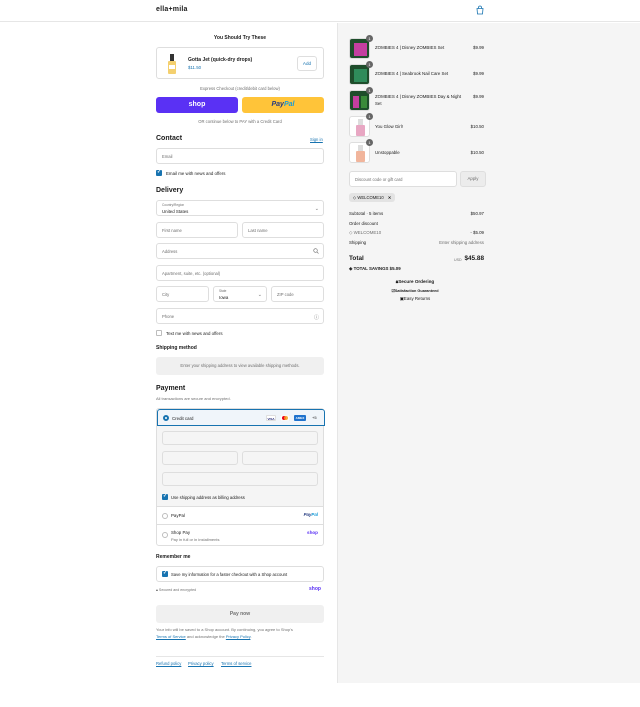 Image resolution: width=640 pixels, height=707 pixels. I want to click on trust-satisfaction-label: Satisfaction Guaranteed, so click(416, 291).